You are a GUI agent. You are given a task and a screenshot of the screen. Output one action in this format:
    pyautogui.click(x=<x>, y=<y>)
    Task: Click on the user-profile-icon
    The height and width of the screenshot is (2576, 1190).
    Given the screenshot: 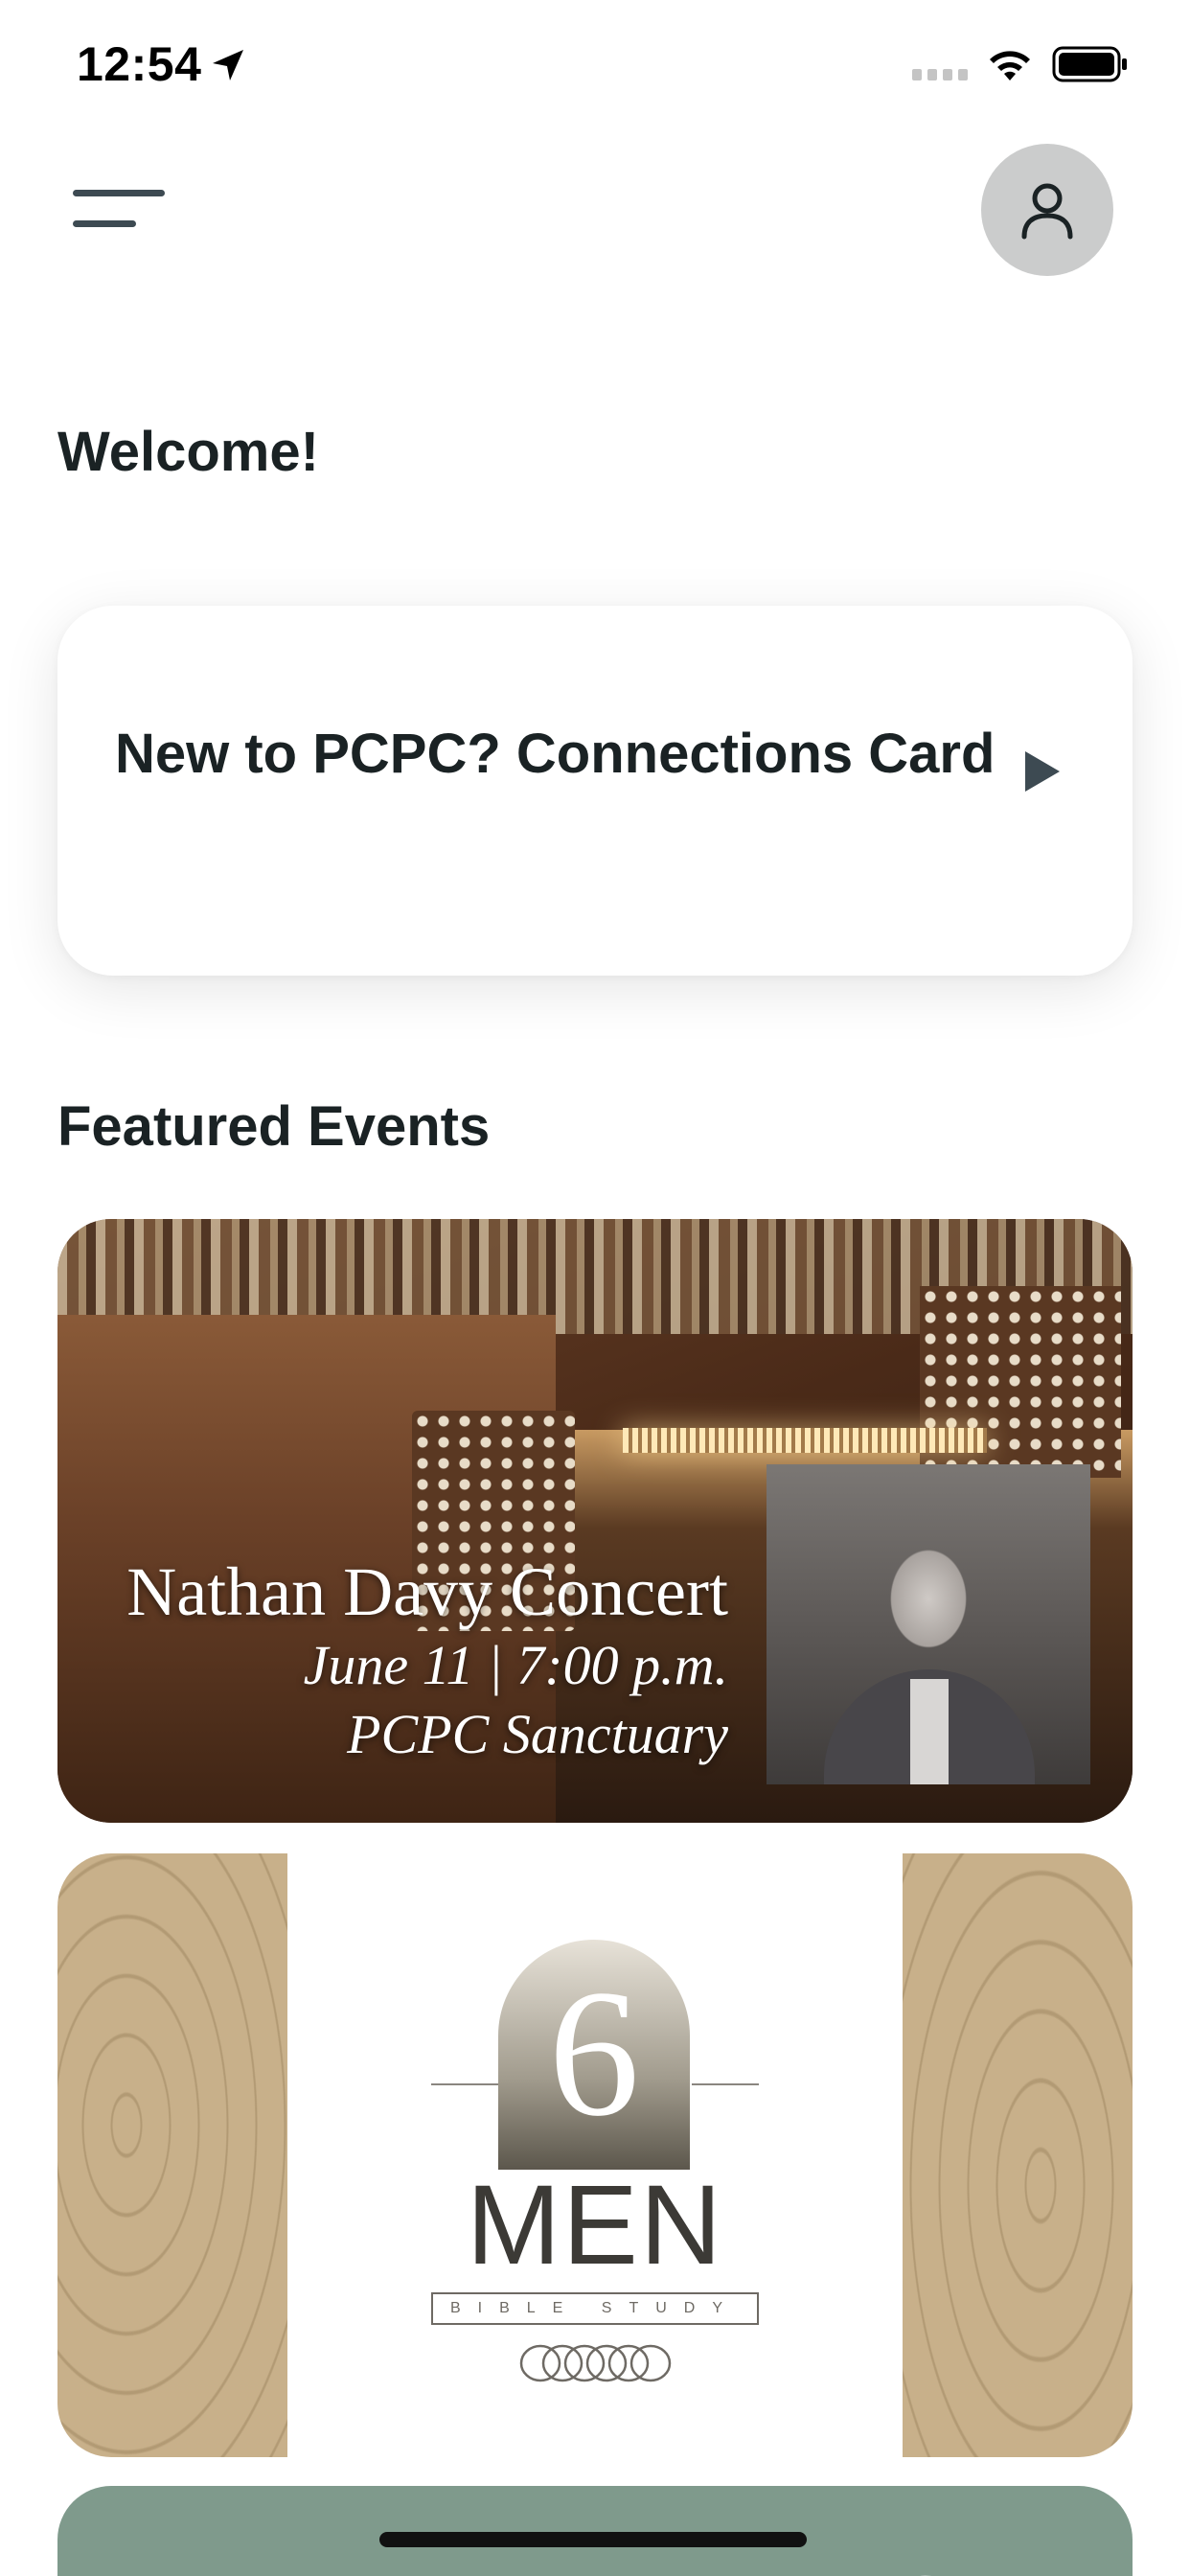 What is the action you would take?
    pyautogui.click(x=1047, y=211)
    